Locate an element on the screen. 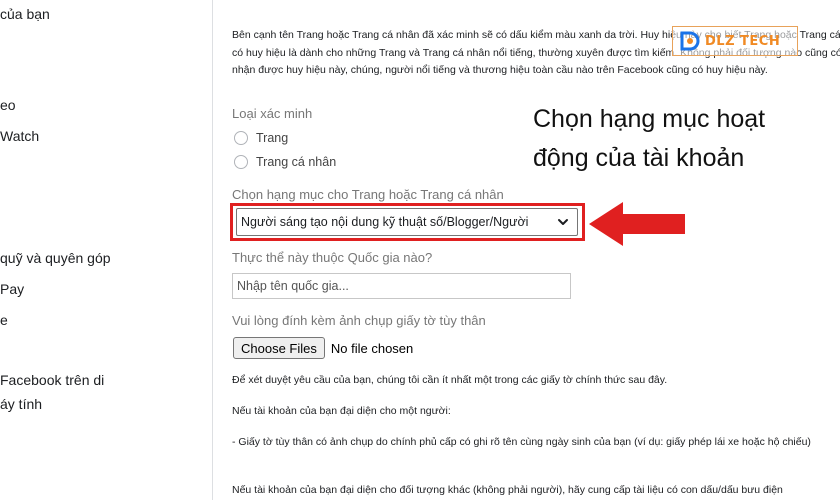 The height and width of the screenshot is (500, 840). radio-page: Trang is located at coordinates (261, 138).